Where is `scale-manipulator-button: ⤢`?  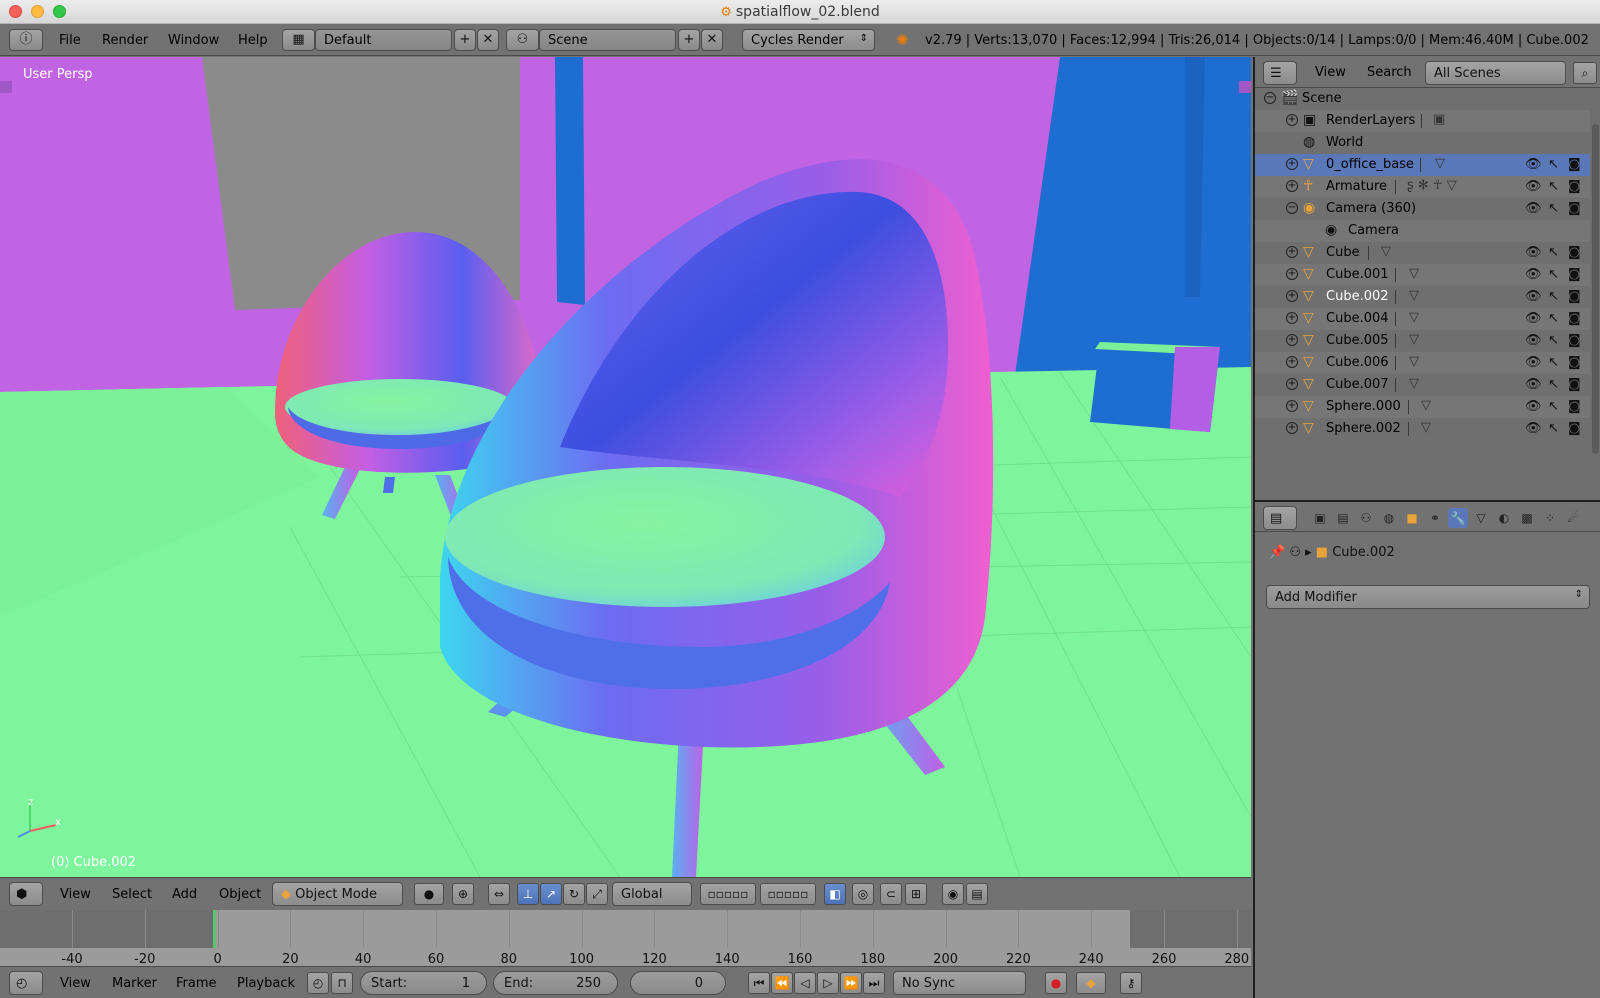
scale-manipulator-button: ⤢ is located at coordinates (597, 894).